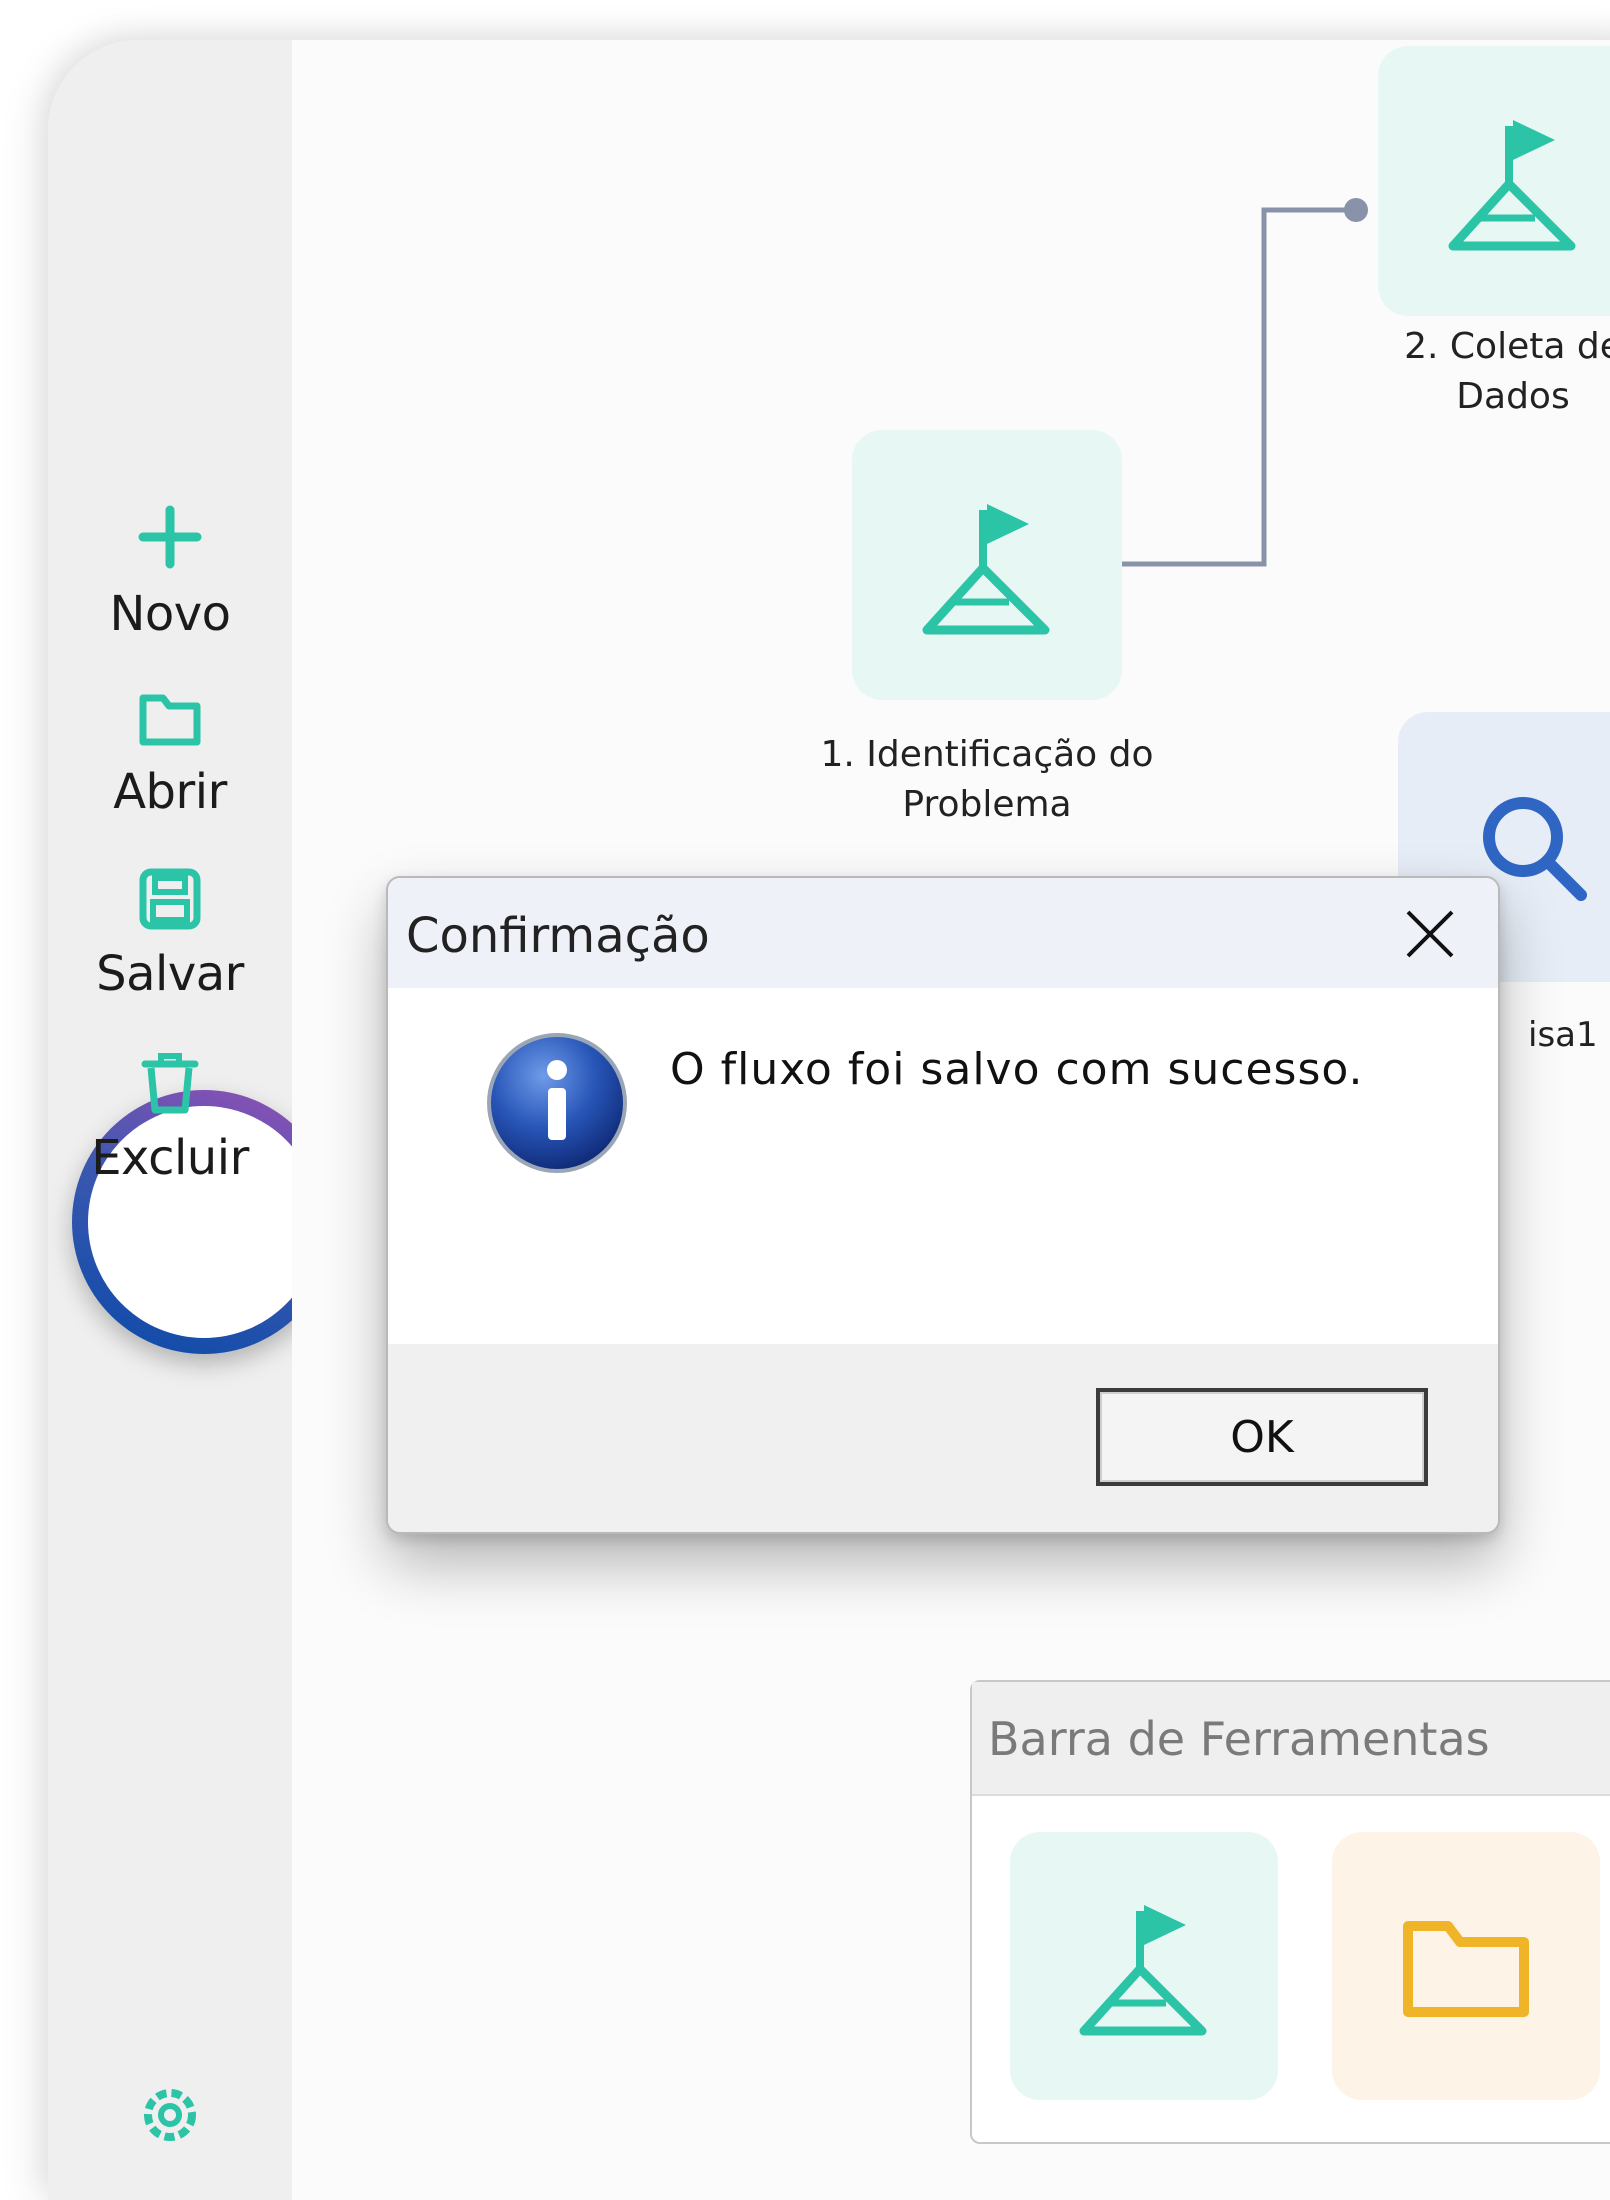 This screenshot has height=2200, width=1610. I want to click on flow-node-coleta, so click(1494, 181).